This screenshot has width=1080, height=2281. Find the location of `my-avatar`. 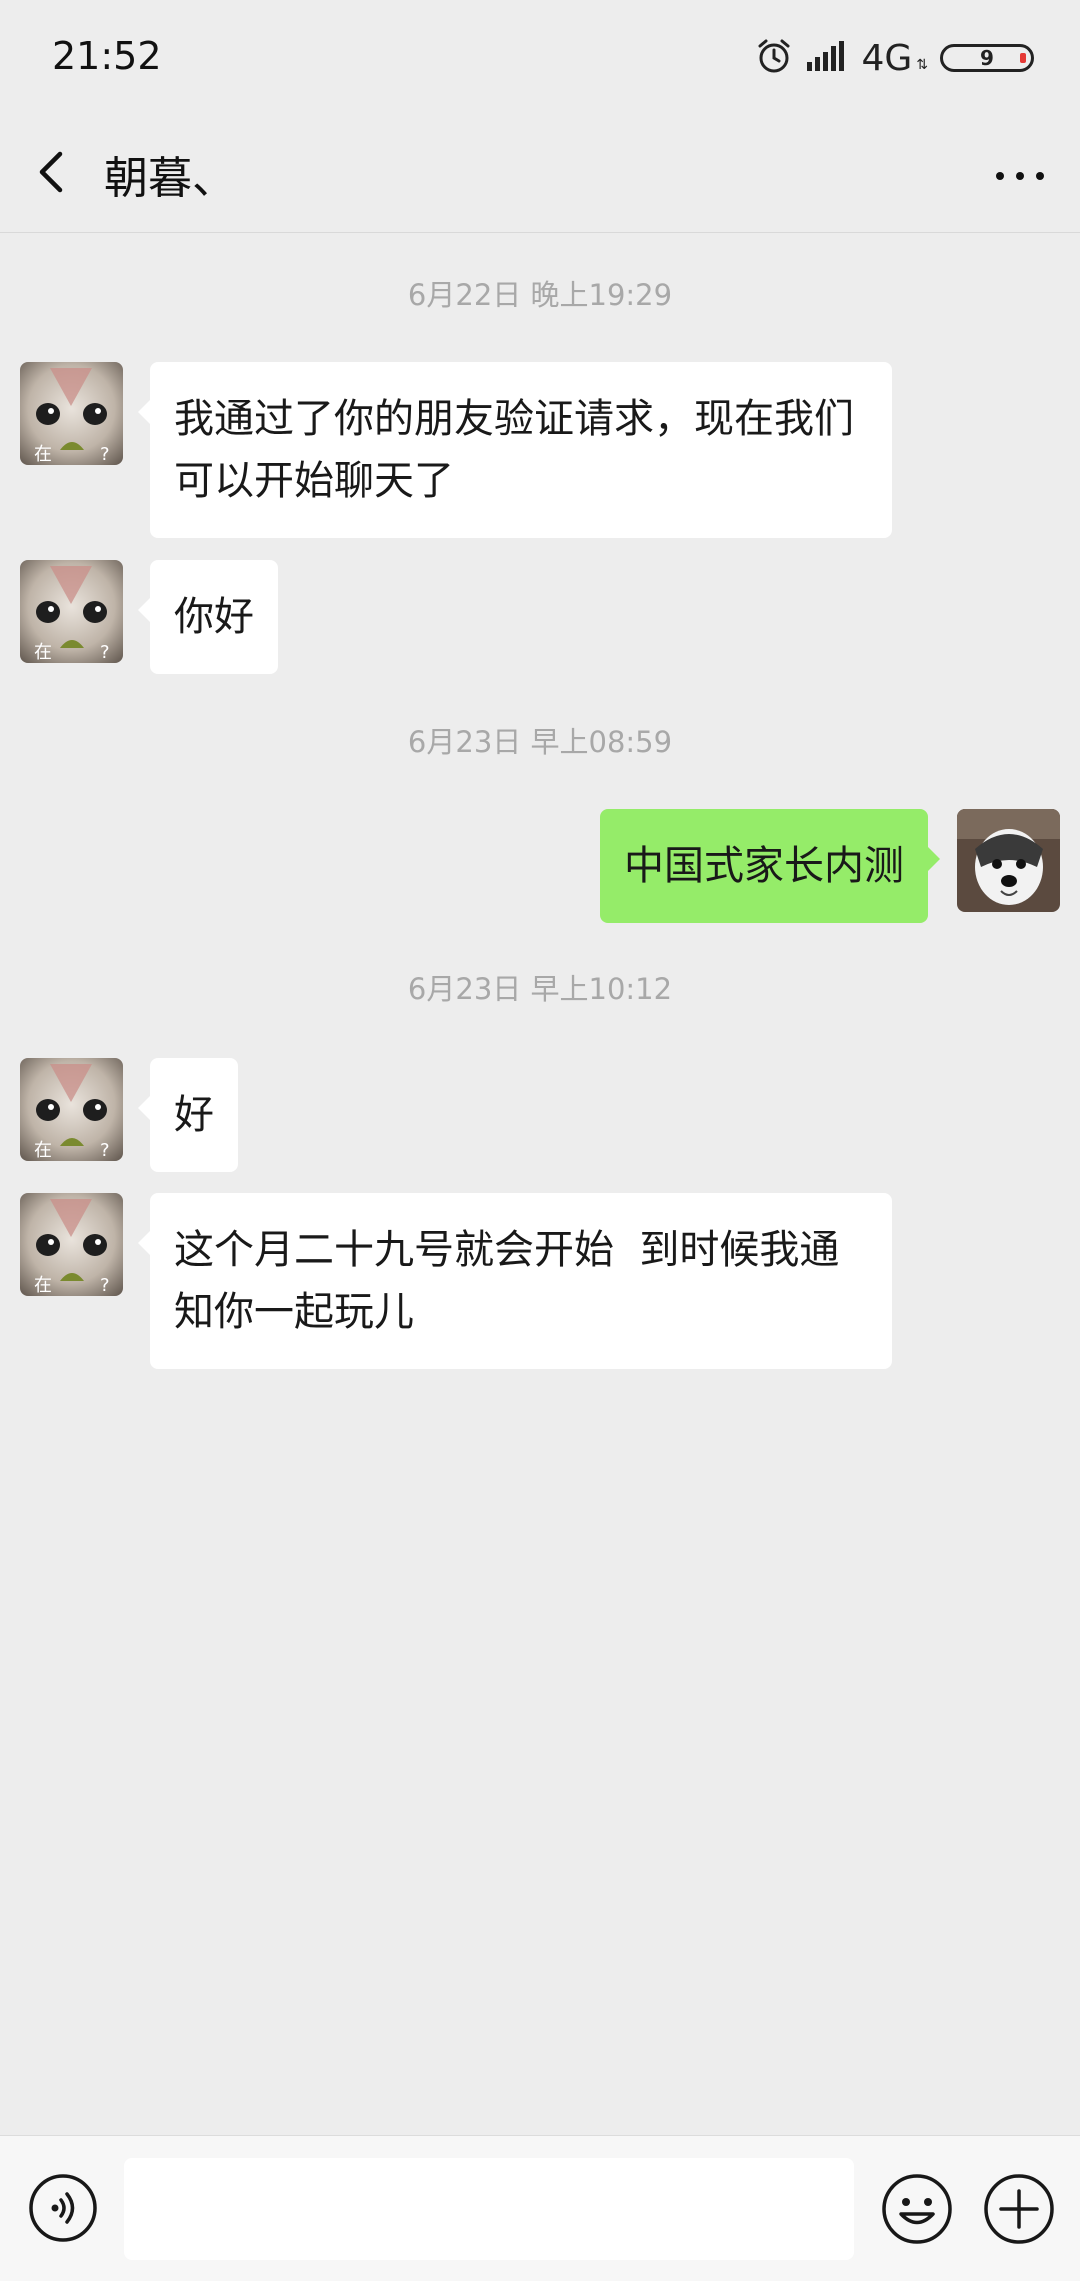

my-avatar is located at coordinates (1008, 860).